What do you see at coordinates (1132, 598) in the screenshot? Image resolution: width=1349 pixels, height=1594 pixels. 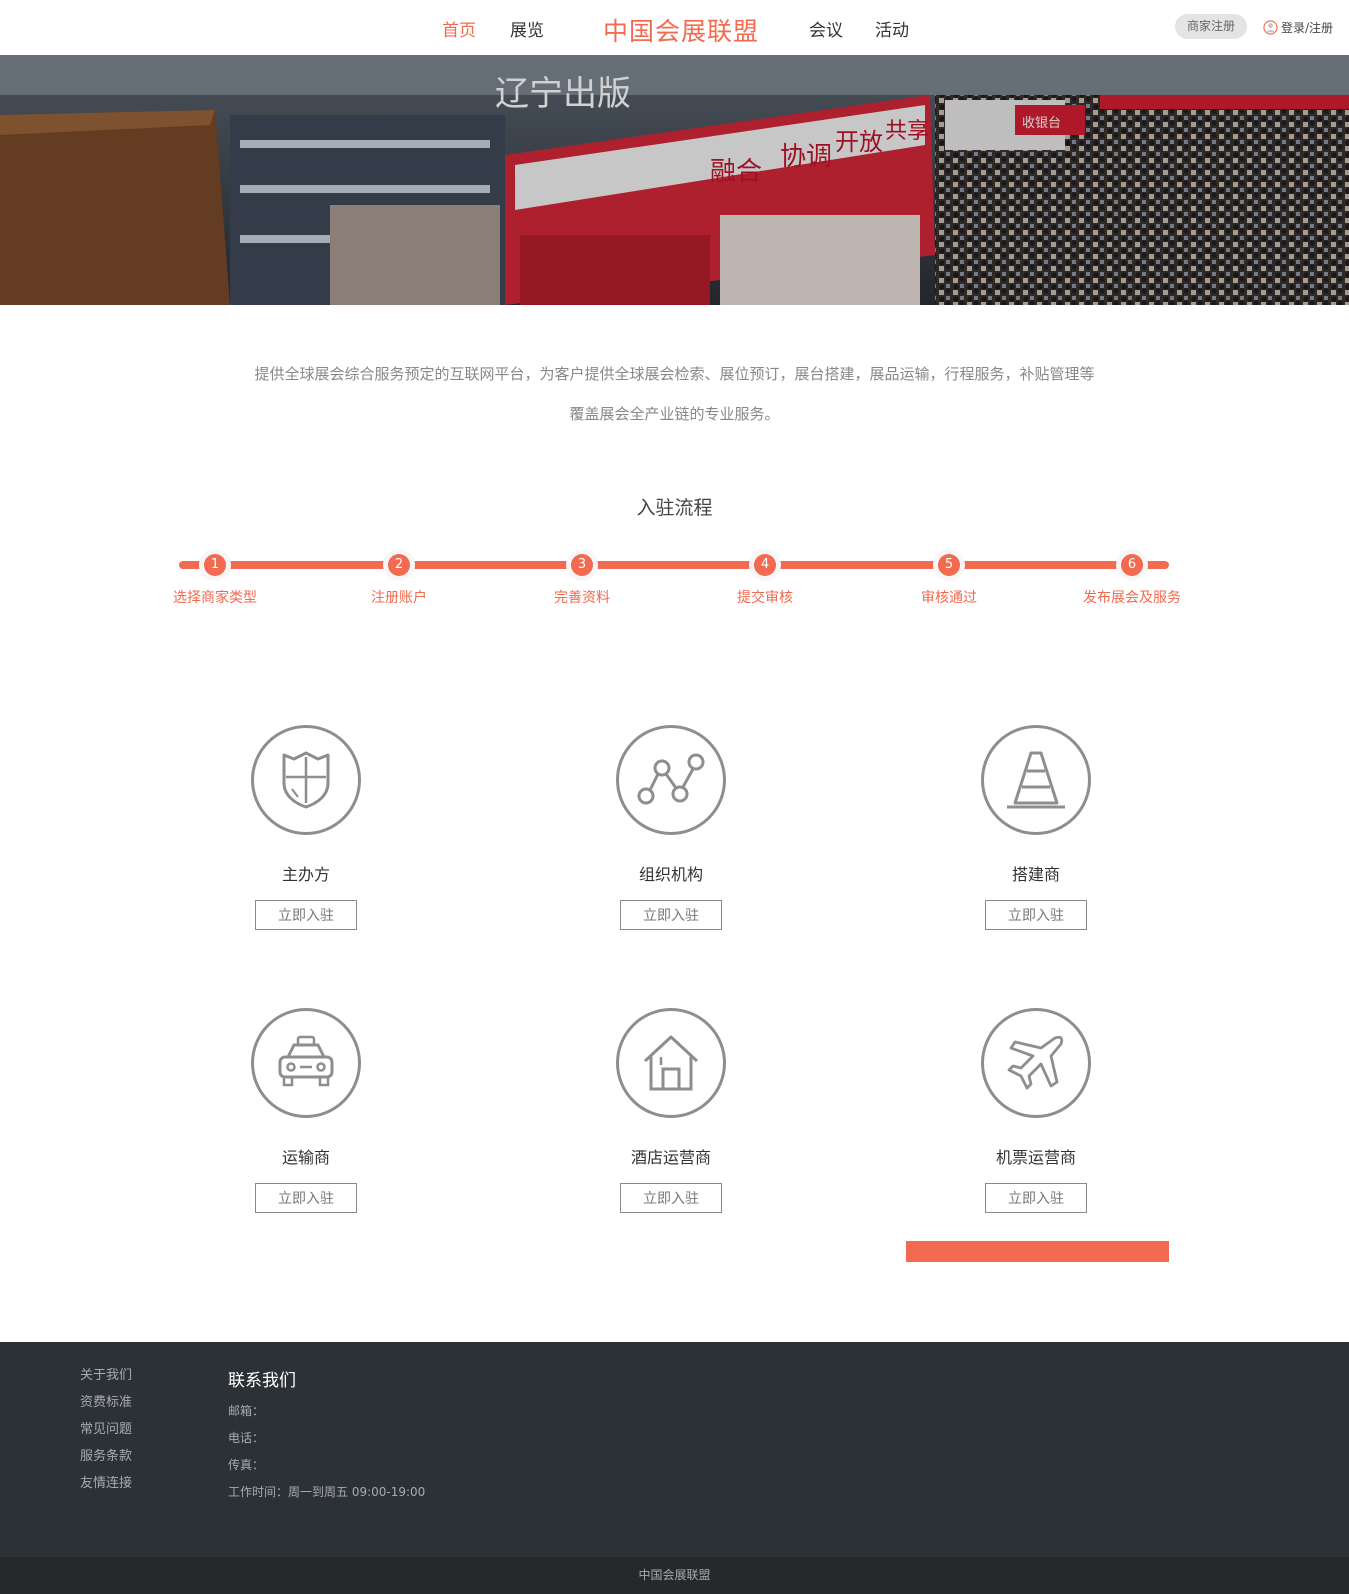 I see `step-label: 发布展会及服务` at bounding box center [1132, 598].